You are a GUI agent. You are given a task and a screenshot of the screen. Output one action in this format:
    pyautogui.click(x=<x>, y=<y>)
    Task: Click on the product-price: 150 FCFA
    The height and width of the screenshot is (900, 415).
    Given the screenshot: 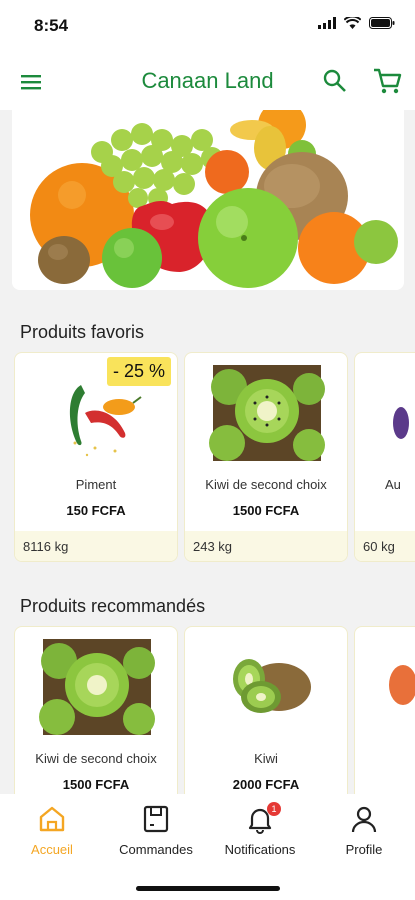 What is the action you would take?
    pyautogui.click(x=96, y=510)
    